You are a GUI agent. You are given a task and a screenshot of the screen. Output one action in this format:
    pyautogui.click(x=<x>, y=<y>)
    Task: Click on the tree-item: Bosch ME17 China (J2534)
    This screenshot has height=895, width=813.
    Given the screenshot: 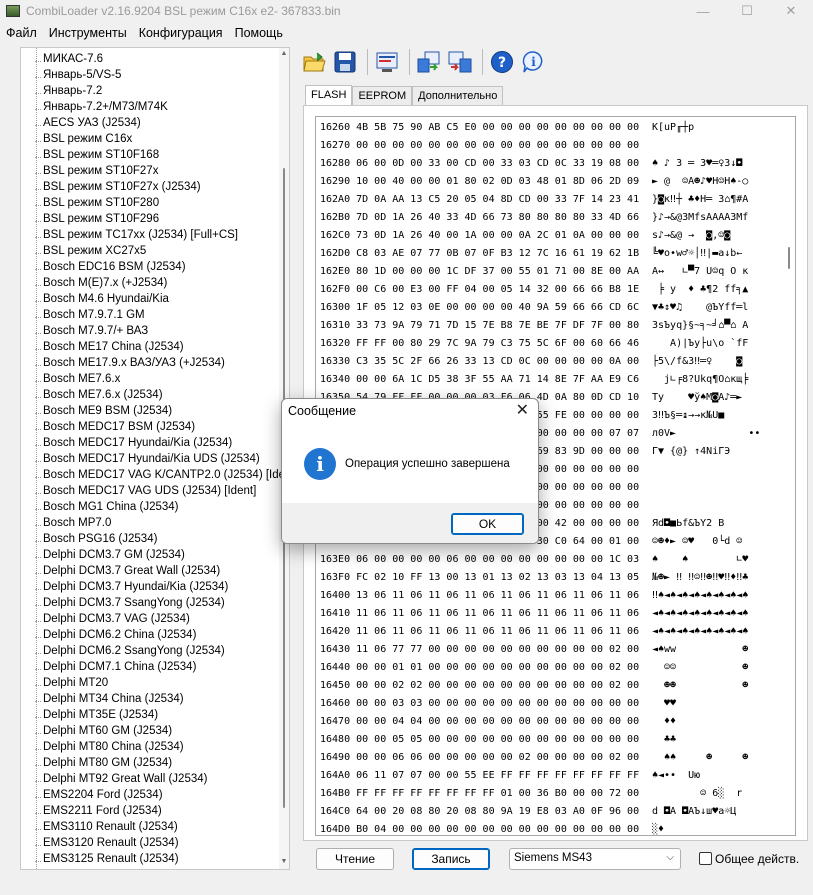 What is the action you would take?
    pyautogui.click(x=109, y=349)
    